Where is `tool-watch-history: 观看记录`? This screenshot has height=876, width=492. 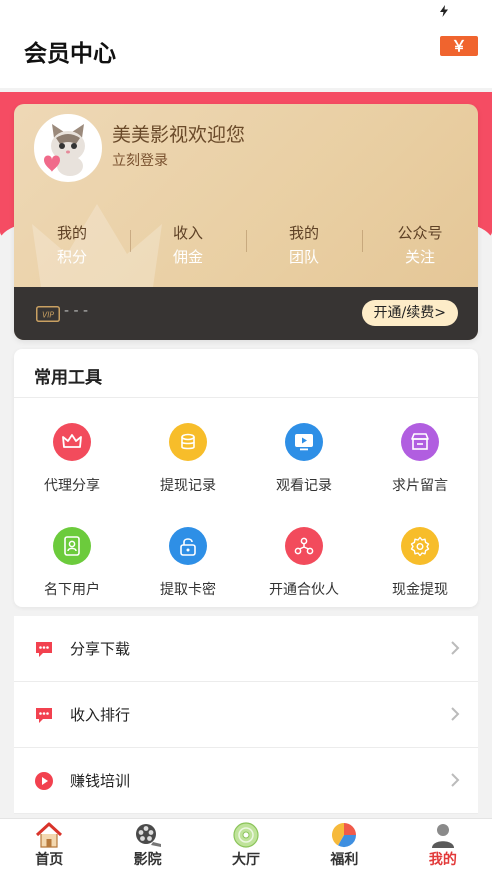
tool-watch-history: 观看记录 is located at coordinates (304, 475).